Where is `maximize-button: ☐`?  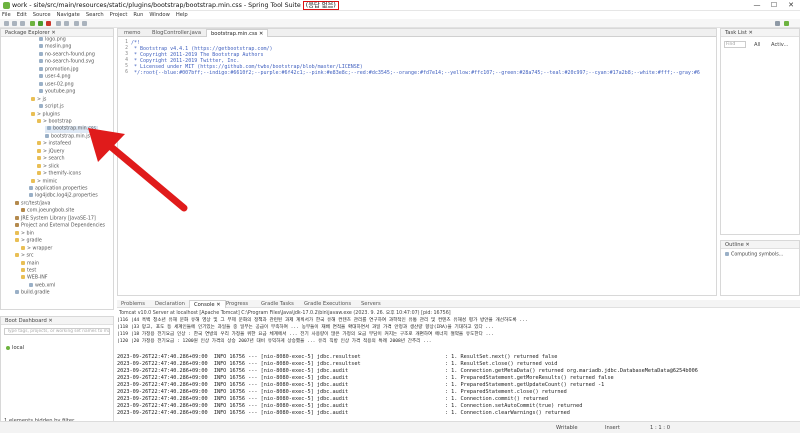 maximize-button: ☐ is located at coordinates (774, 5).